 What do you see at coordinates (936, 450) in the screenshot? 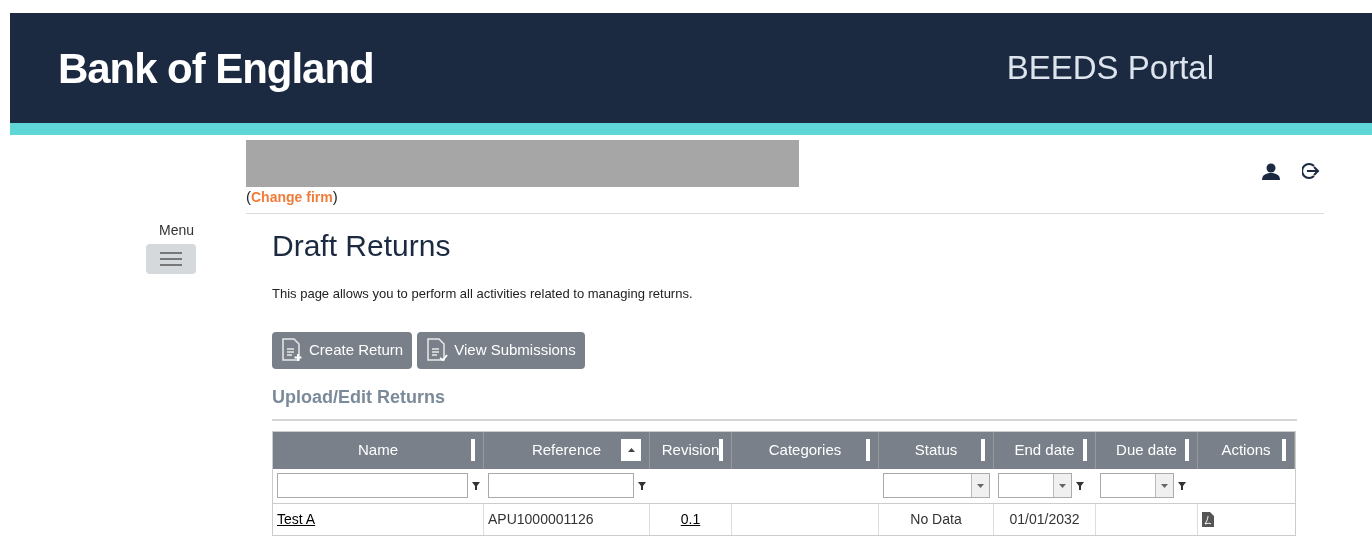
I see `column-header: Status` at bounding box center [936, 450].